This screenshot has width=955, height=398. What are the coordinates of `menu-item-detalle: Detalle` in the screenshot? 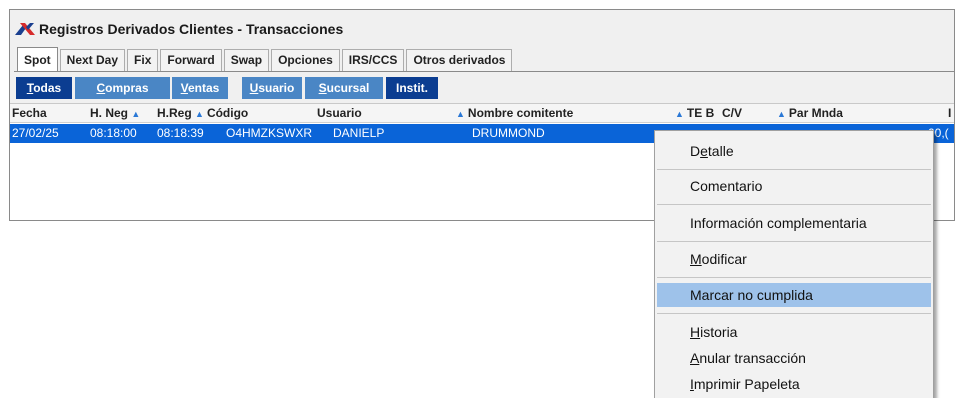 It's located at (794, 151).